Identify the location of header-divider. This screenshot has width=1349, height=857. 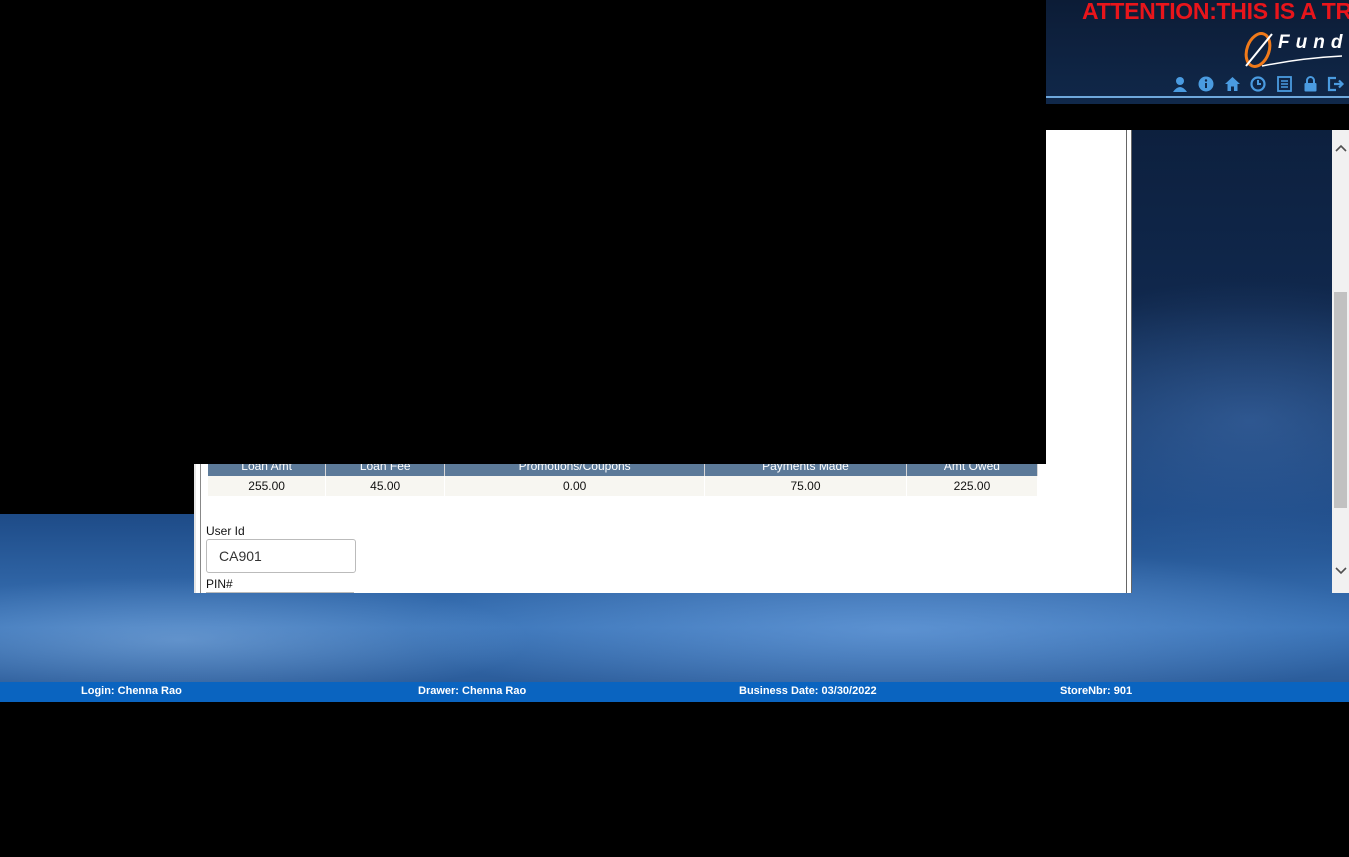
(1197, 97).